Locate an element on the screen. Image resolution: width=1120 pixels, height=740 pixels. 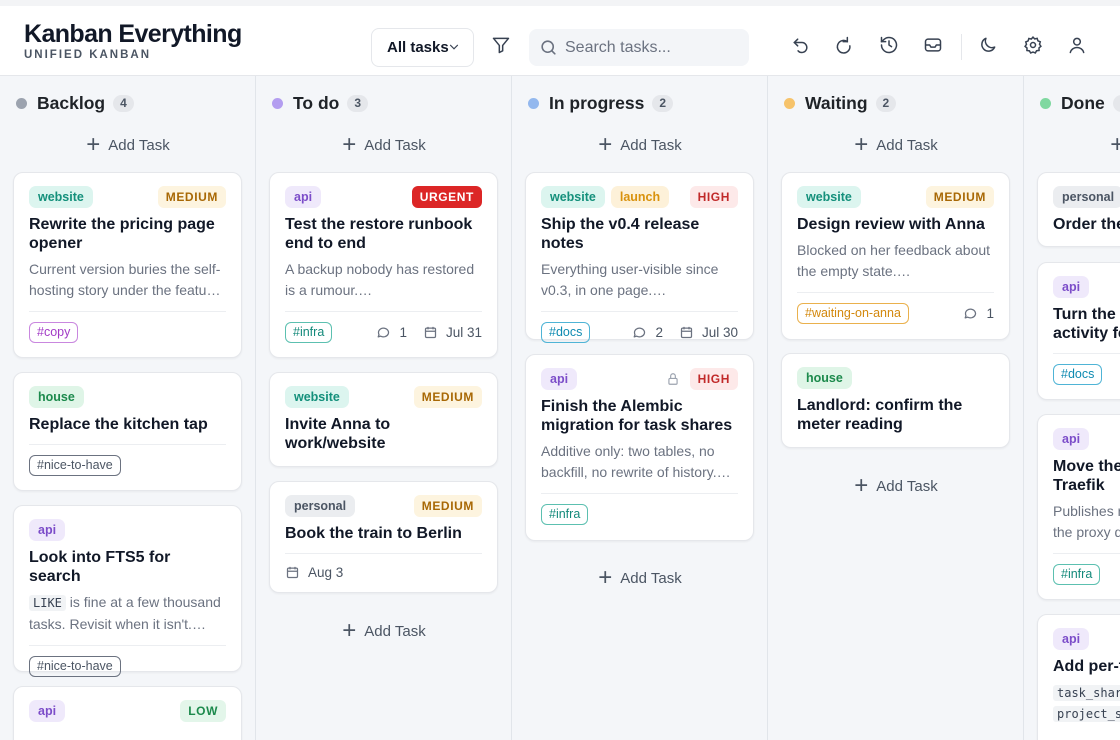
task-card: personal Order the is located at coordinates (1078, 209).